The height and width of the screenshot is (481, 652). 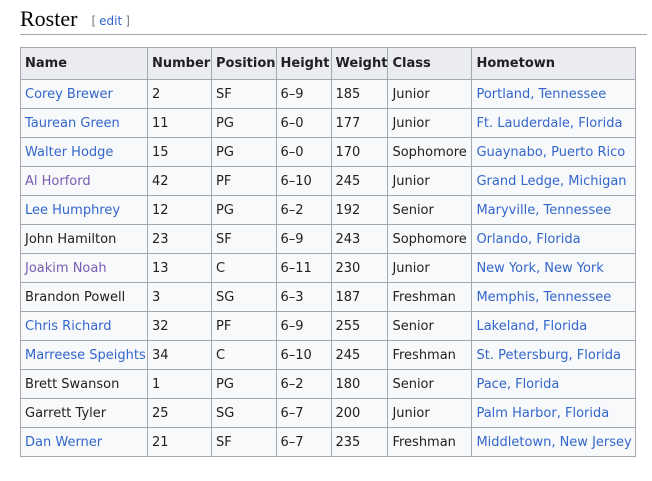 What do you see at coordinates (179, 442) in the screenshot?
I see `cell-number: 21` at bounding box center [179, 442].